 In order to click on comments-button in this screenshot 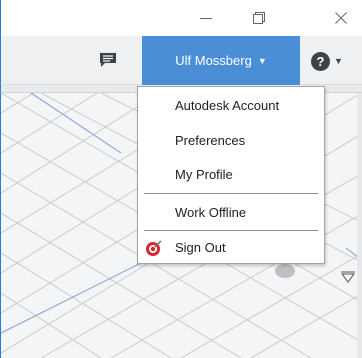, I will do `click(108, 60)`.